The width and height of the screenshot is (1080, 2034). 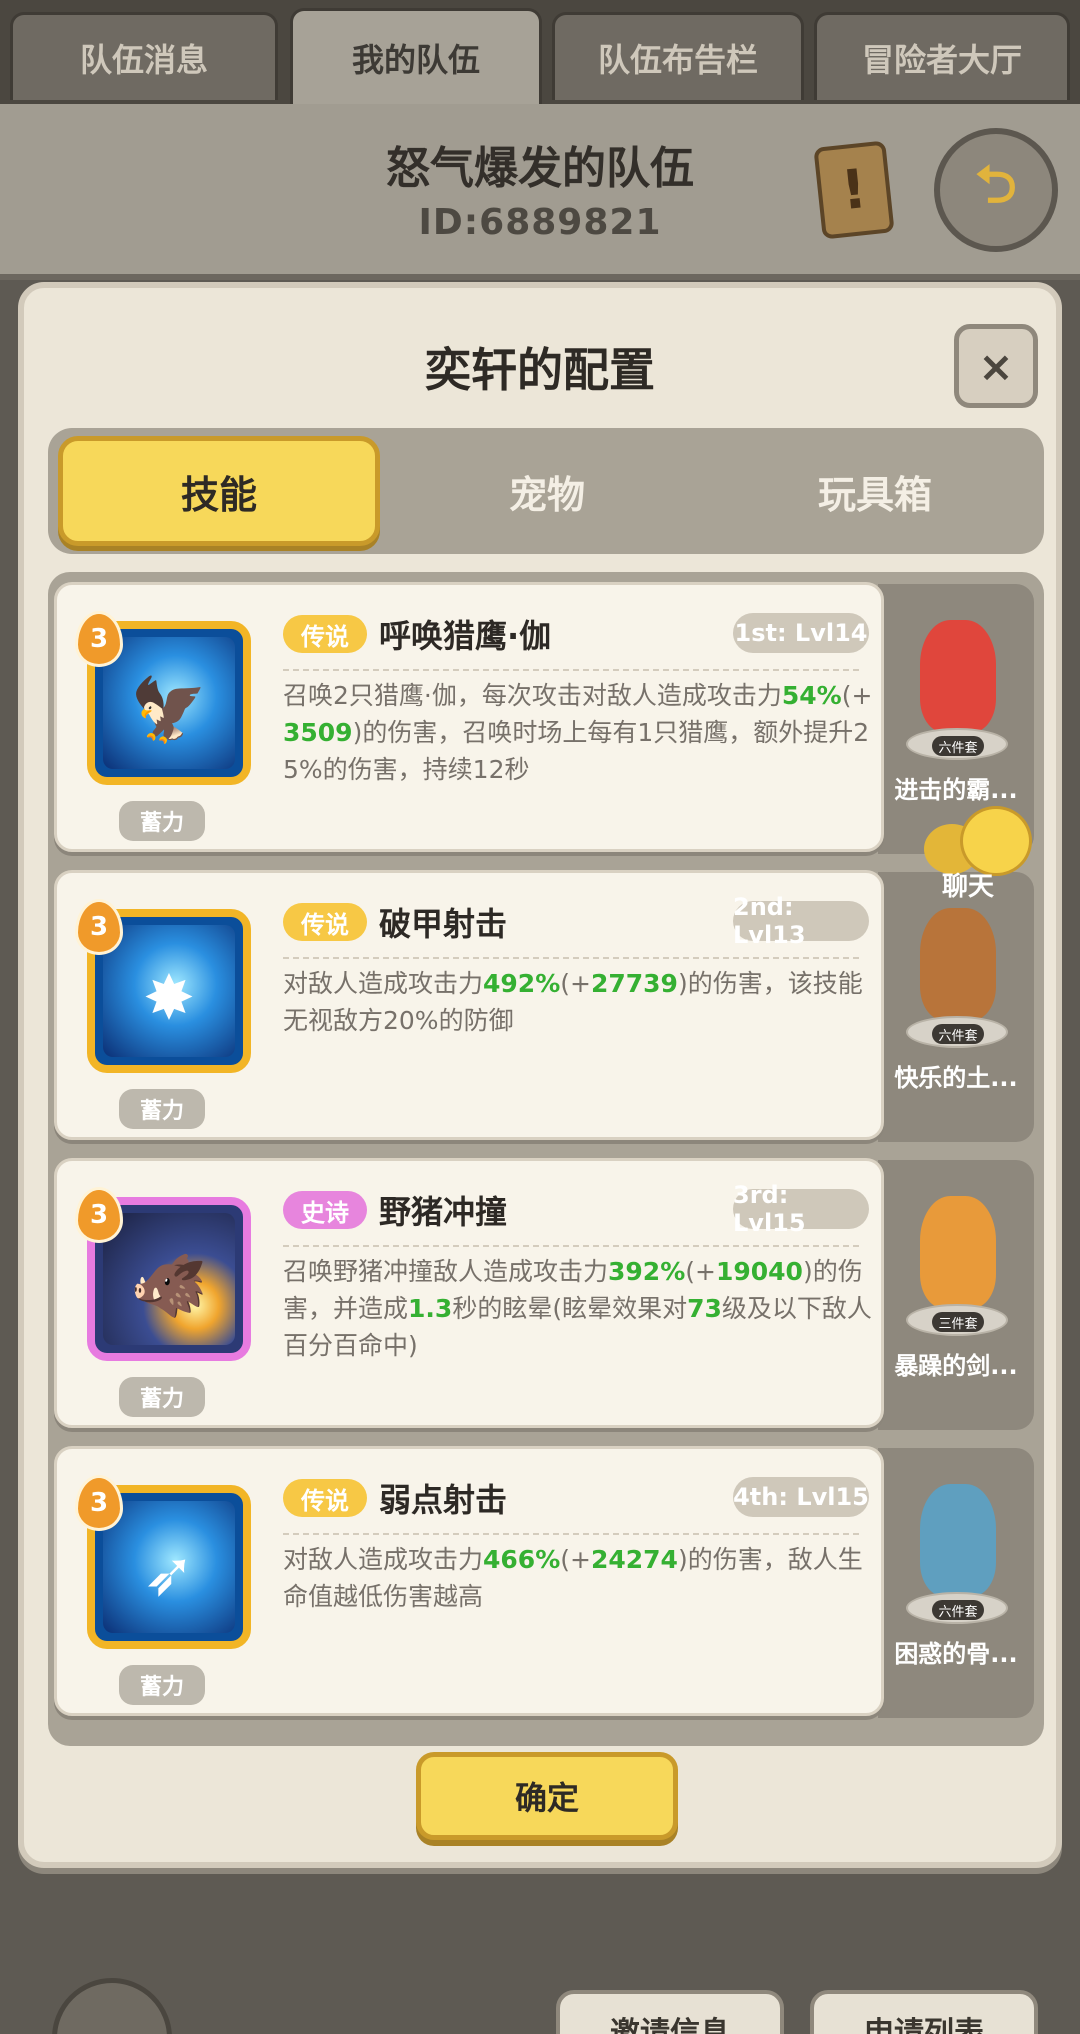 What do you see at coordinates (547, 1796) in the screenshot?
I see `confirm-button: 确定` at bounding box center [547, 1796].